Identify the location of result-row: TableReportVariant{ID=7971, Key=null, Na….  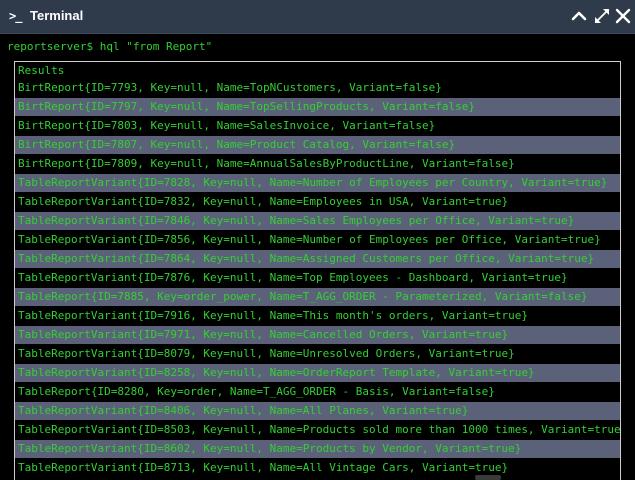
(317, 335).